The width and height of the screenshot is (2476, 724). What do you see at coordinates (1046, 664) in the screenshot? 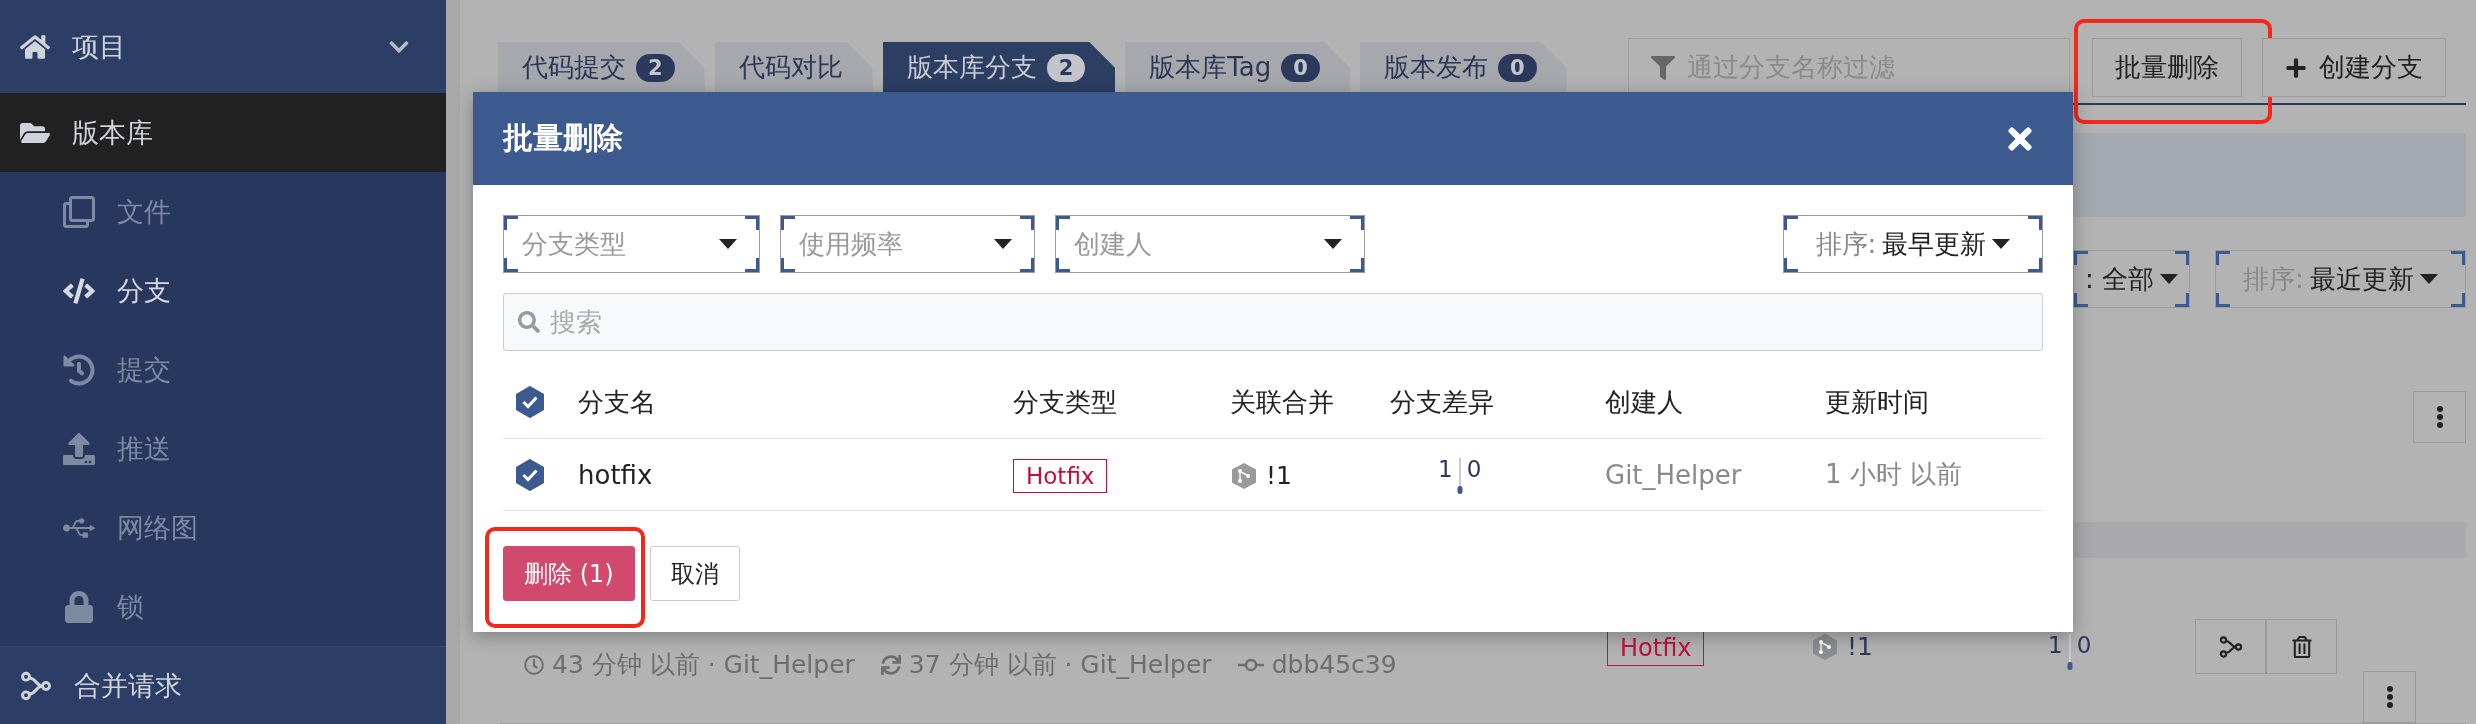
I see `updated-time: 37 分钟 以前 · Git_Helper` at bounding box center [1046, 664].